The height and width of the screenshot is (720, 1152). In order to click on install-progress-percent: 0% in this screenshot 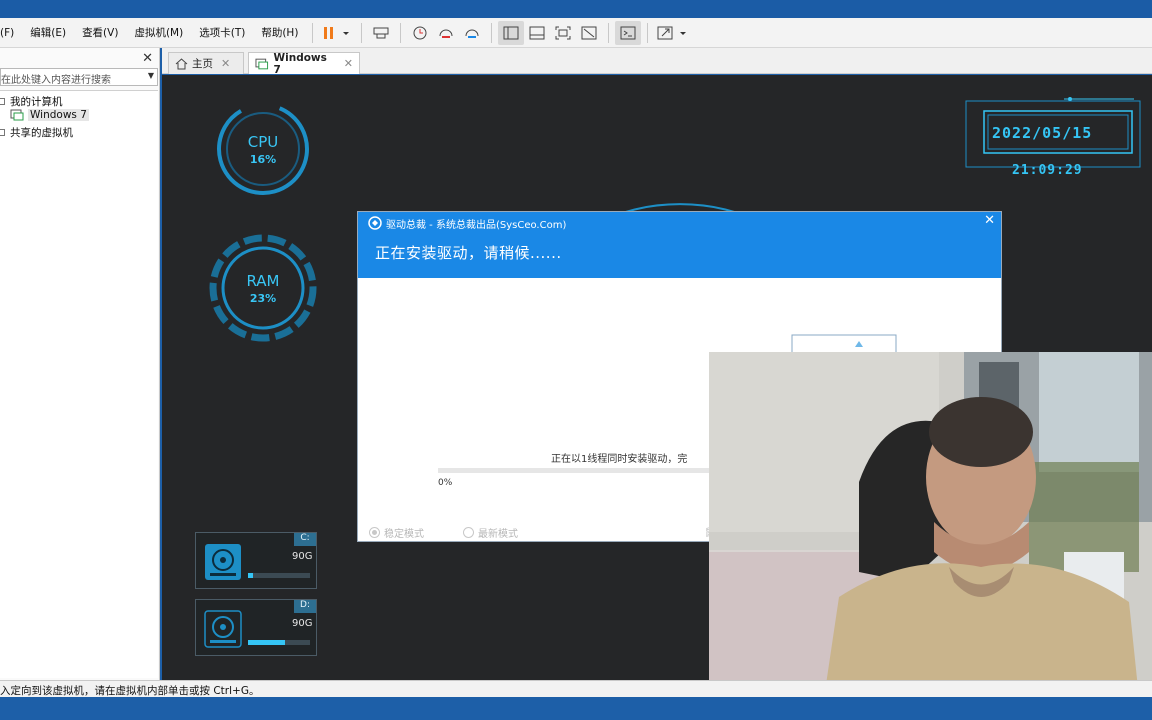, I will do `click(445, 483)`.